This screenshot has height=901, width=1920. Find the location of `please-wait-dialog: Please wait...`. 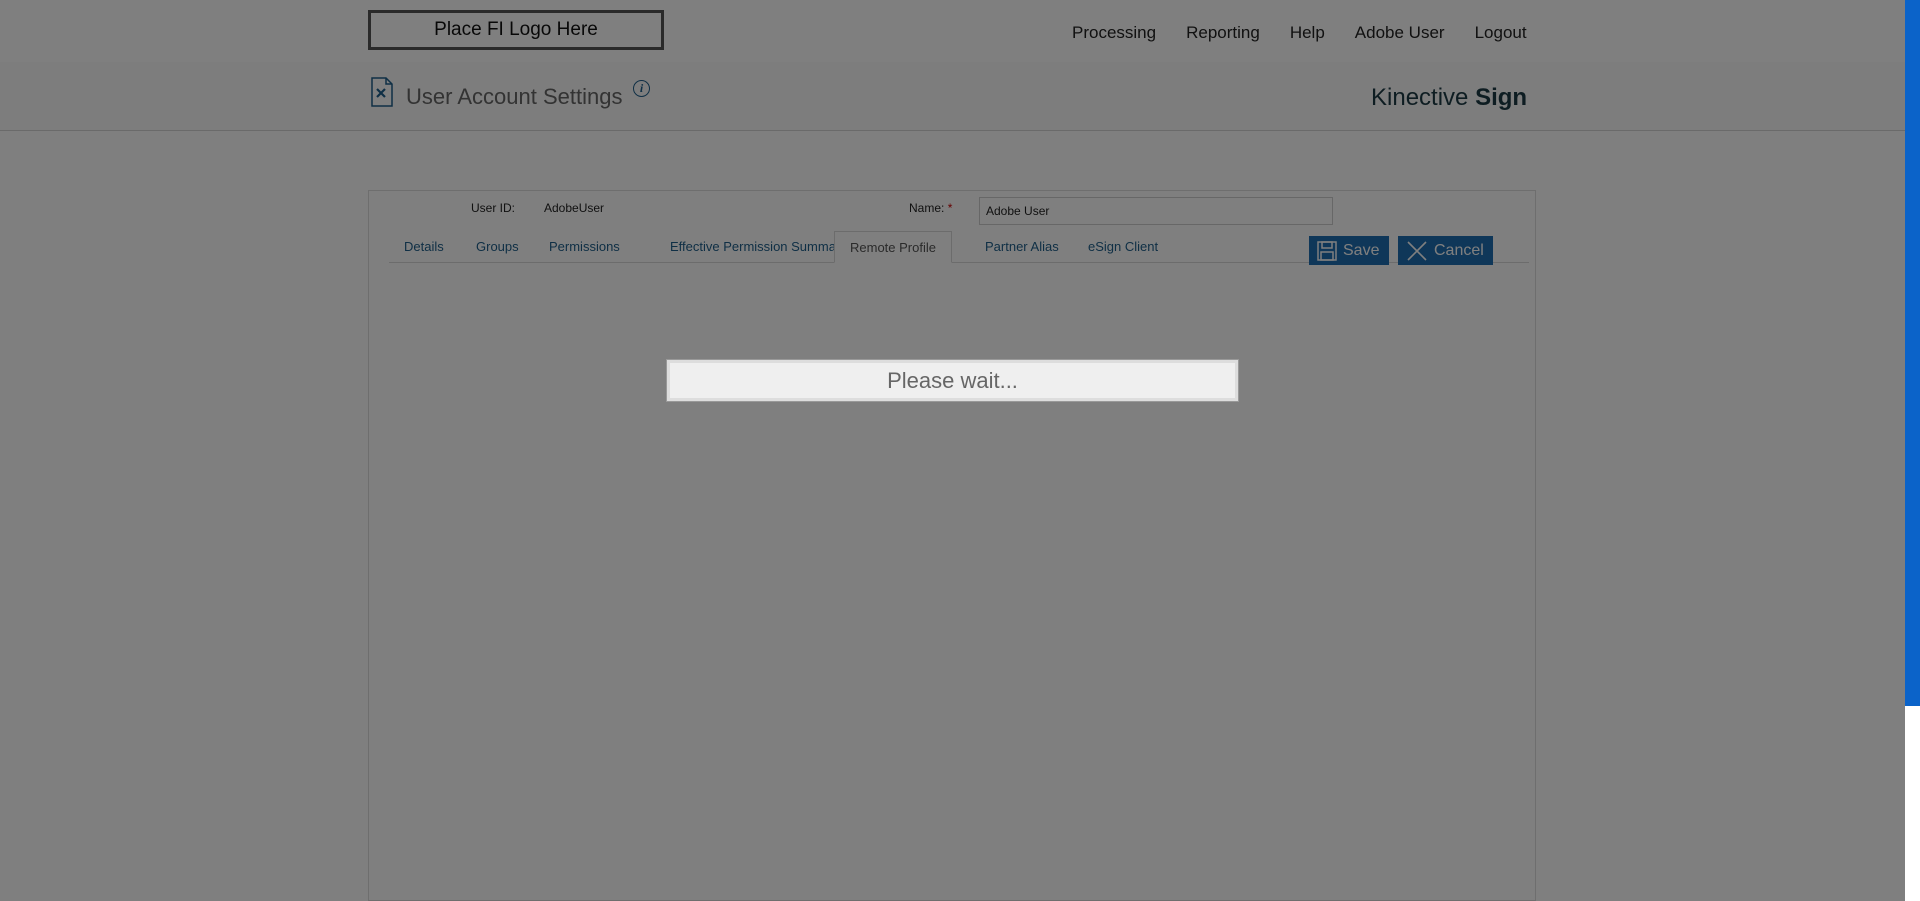

please-wait-dialog: Please wait... is located at coordinates (952, 380).